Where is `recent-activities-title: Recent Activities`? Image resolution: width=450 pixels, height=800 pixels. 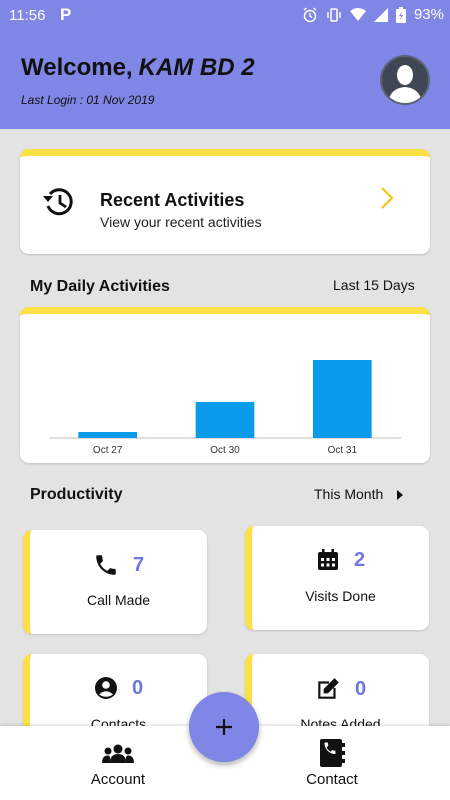
recent-activities-title: Recent Activities is located at coordinates (172, 200).